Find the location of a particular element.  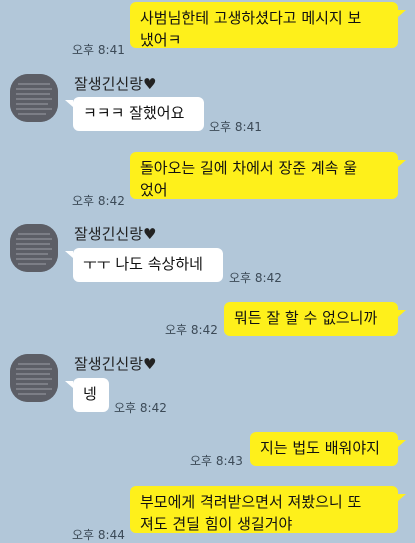

outgoing-message-bubble: 부모에게 격려받으면서 져봤으니 또 져도 견딜 힘이 생길거야 is located at coordinates (264, 509).